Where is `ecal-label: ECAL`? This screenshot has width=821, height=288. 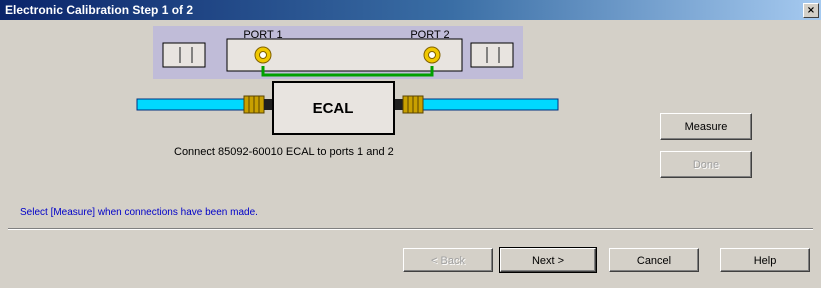 ecal-label: ECAL is located at coordinates (333, 108).